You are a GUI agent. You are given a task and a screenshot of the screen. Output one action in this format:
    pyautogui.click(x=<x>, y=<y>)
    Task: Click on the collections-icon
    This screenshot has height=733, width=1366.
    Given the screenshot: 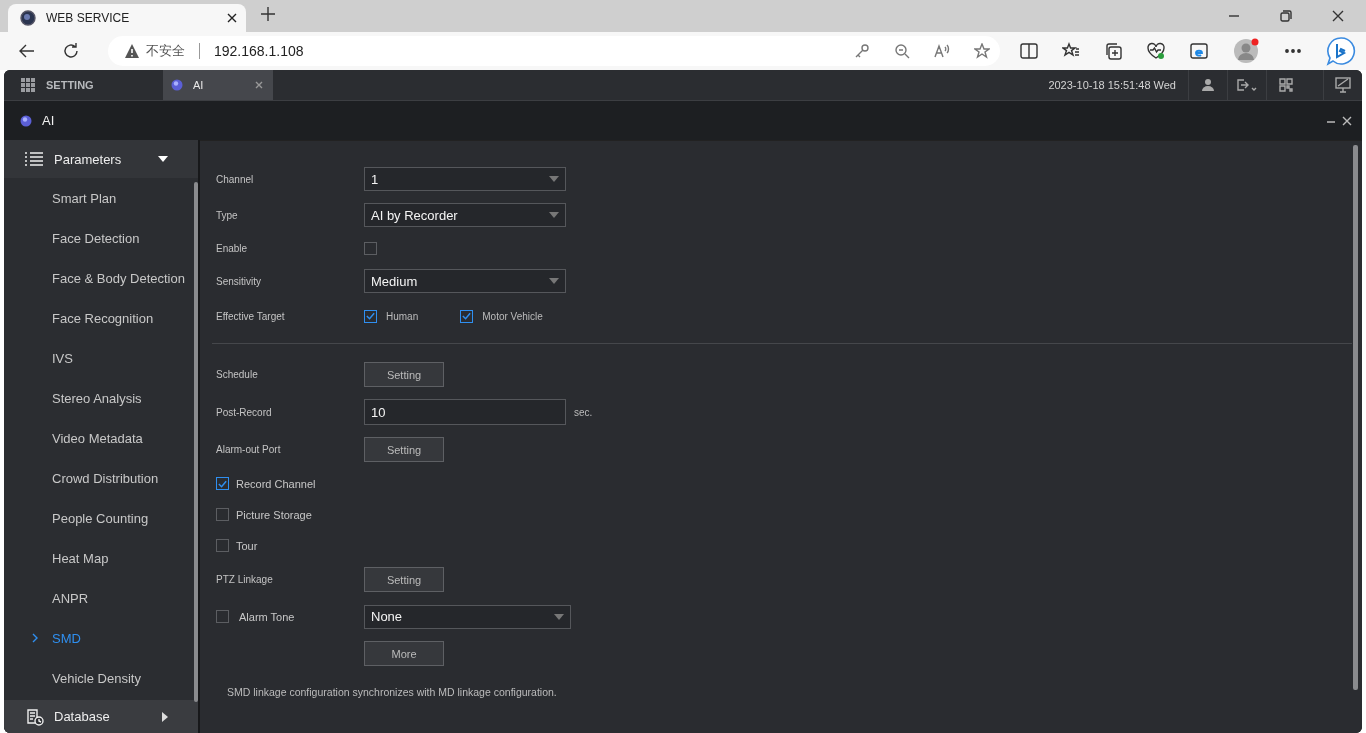 What is the action you would take?
    pyautogui.click(x=1113, y=51)
    